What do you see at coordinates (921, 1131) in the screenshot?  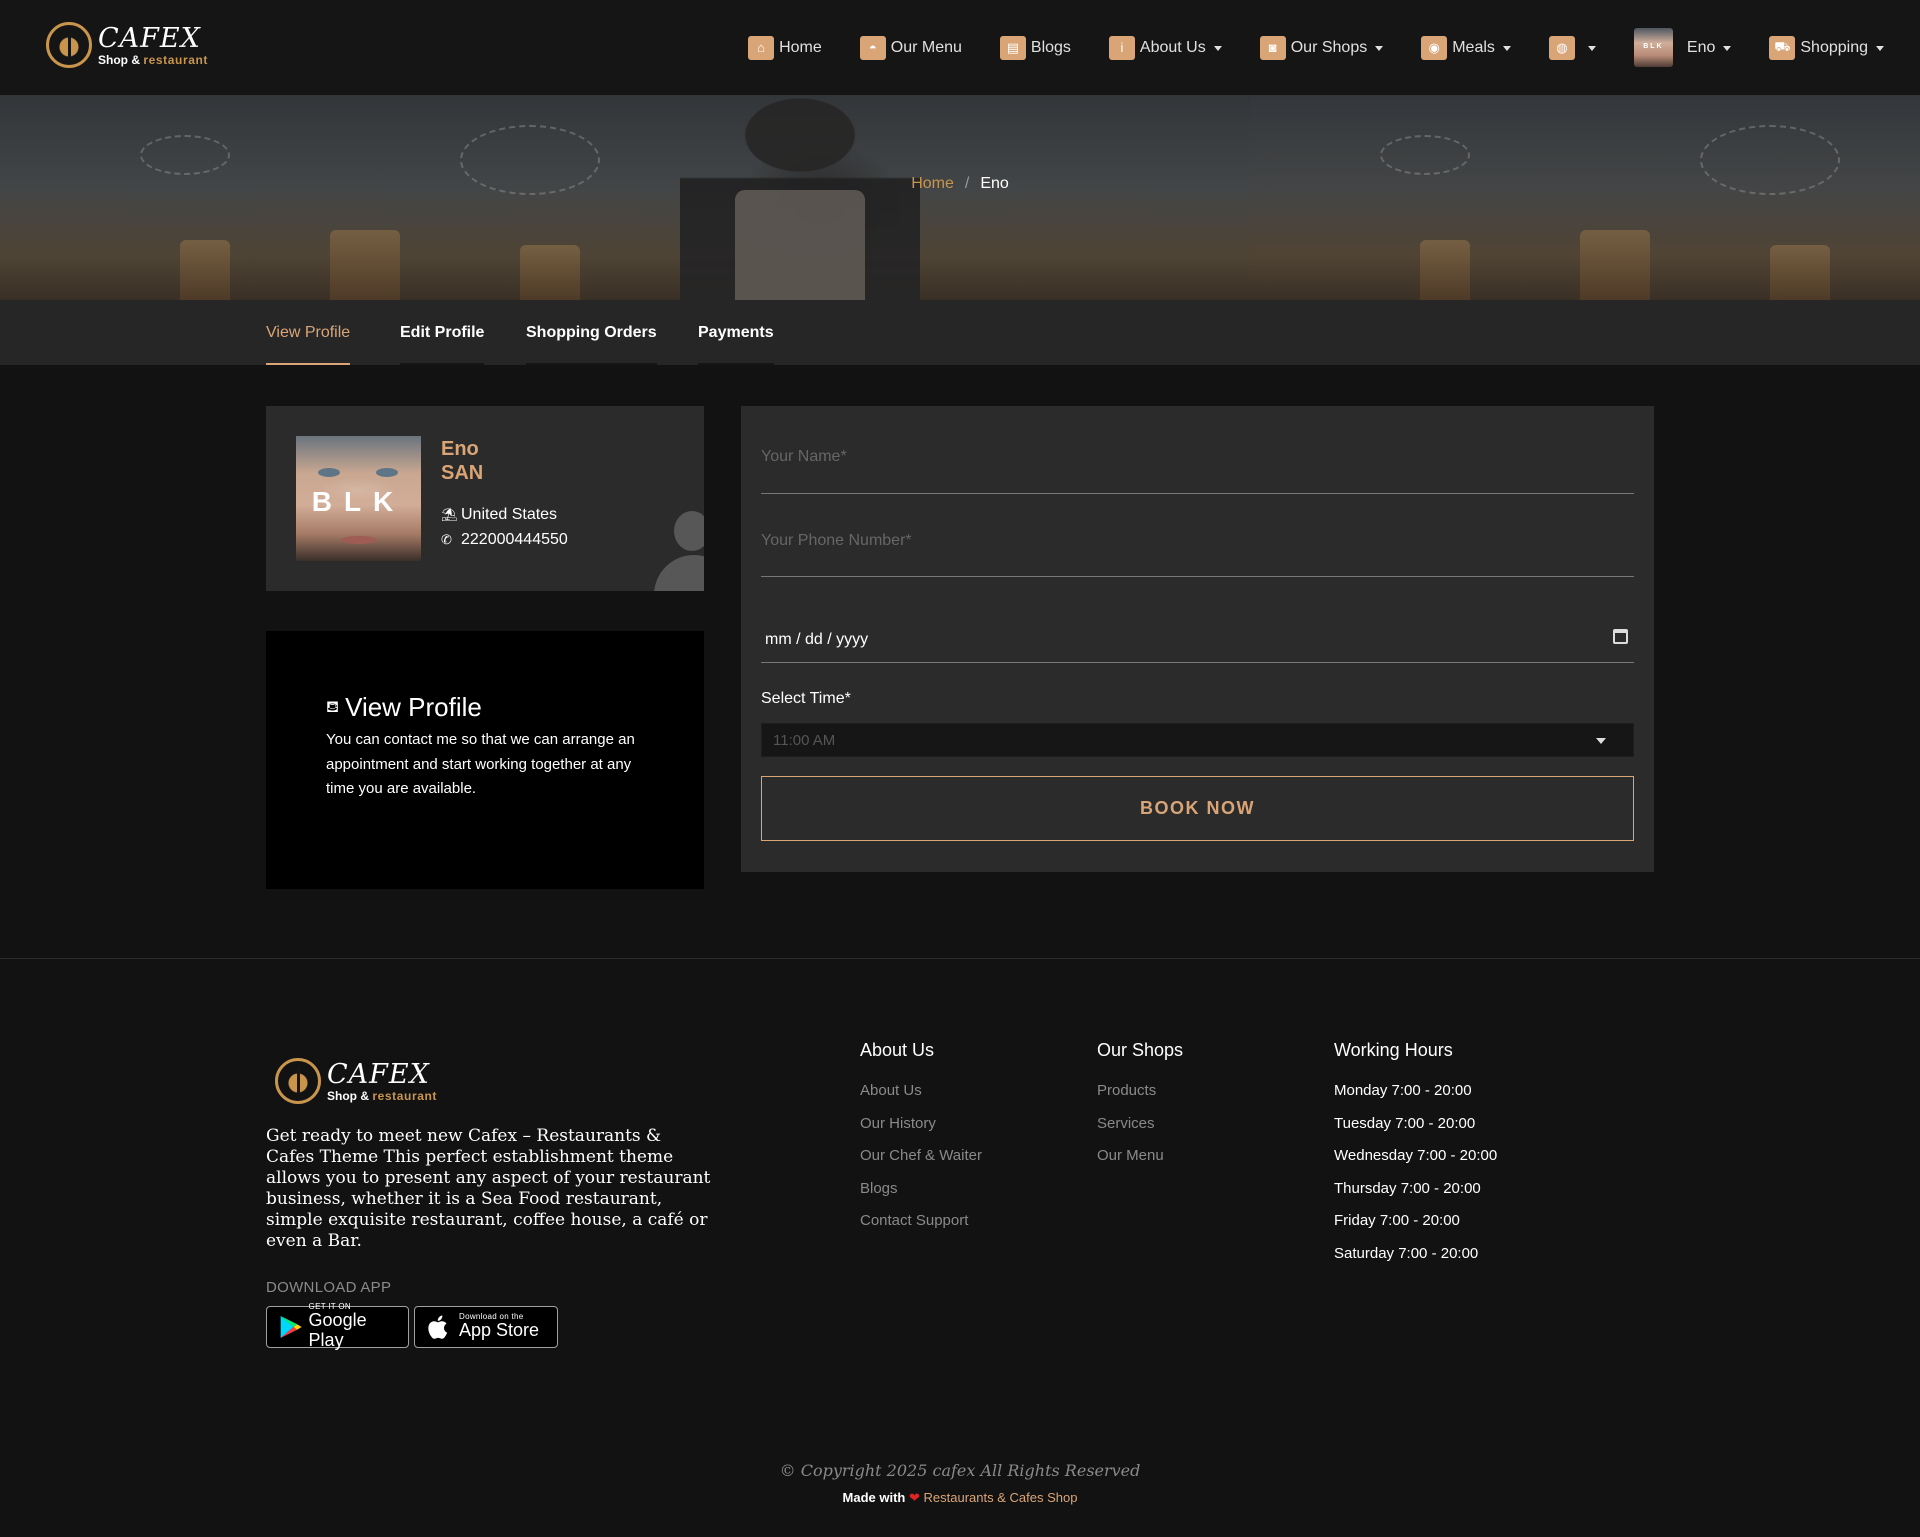 I see `footer-link: Our History` at bounding box center [921, 1131].